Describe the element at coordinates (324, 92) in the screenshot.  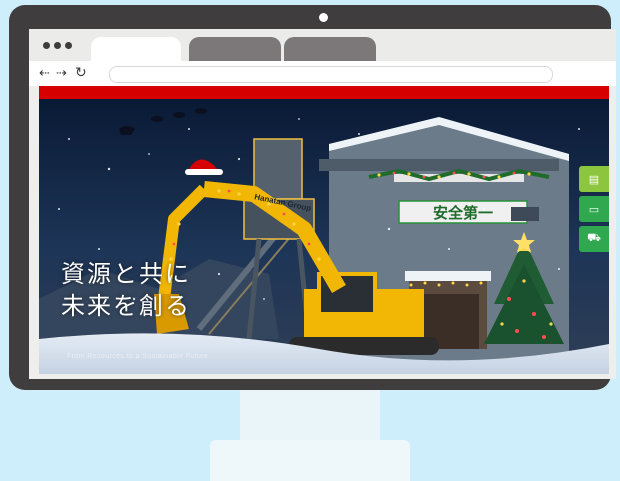
I see `site-header-bar` at that location.